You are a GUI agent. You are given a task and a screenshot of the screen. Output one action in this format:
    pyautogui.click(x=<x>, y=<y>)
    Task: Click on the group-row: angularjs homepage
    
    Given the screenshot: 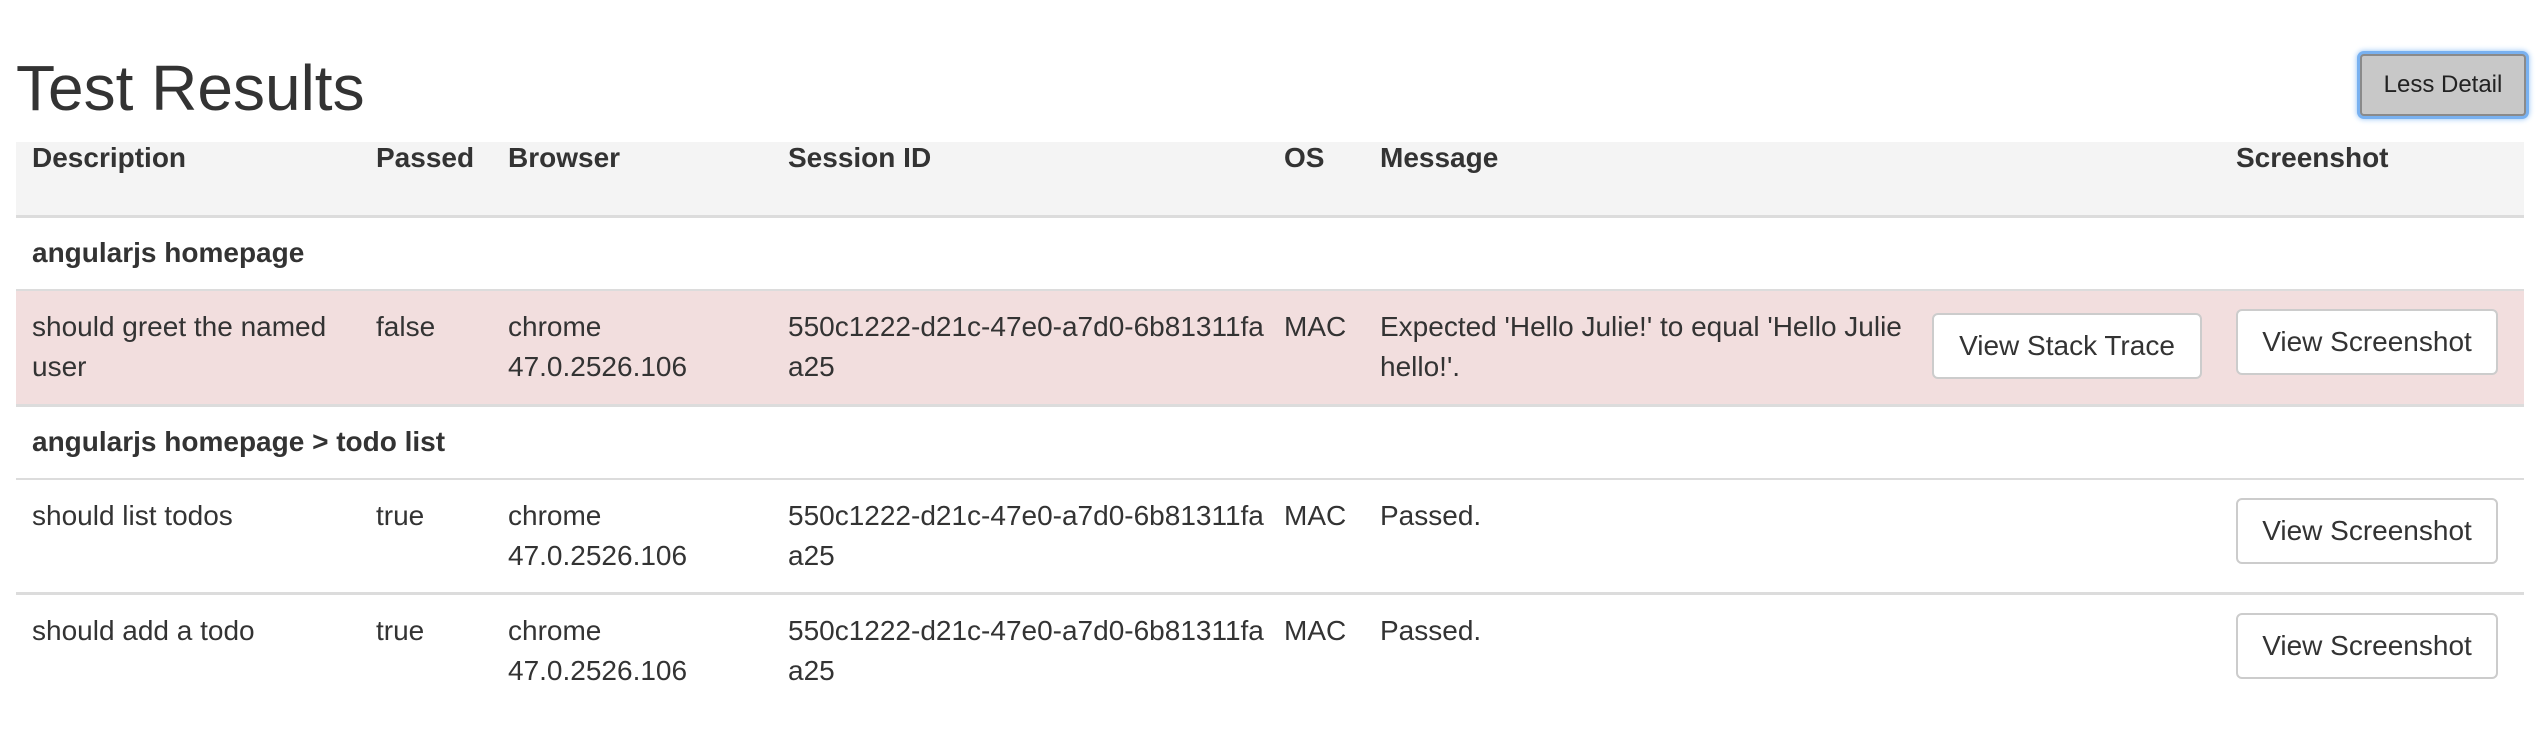 What is the action you would take?
    pyautogui.click(x=1270, y=253)
    